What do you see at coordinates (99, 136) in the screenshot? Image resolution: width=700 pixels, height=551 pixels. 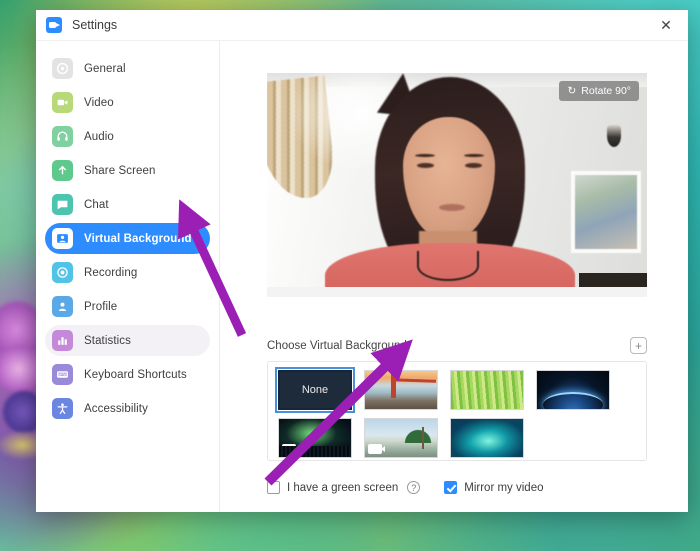 I see `sidebar-item-label: Audio` at bounding box center [99, 136].